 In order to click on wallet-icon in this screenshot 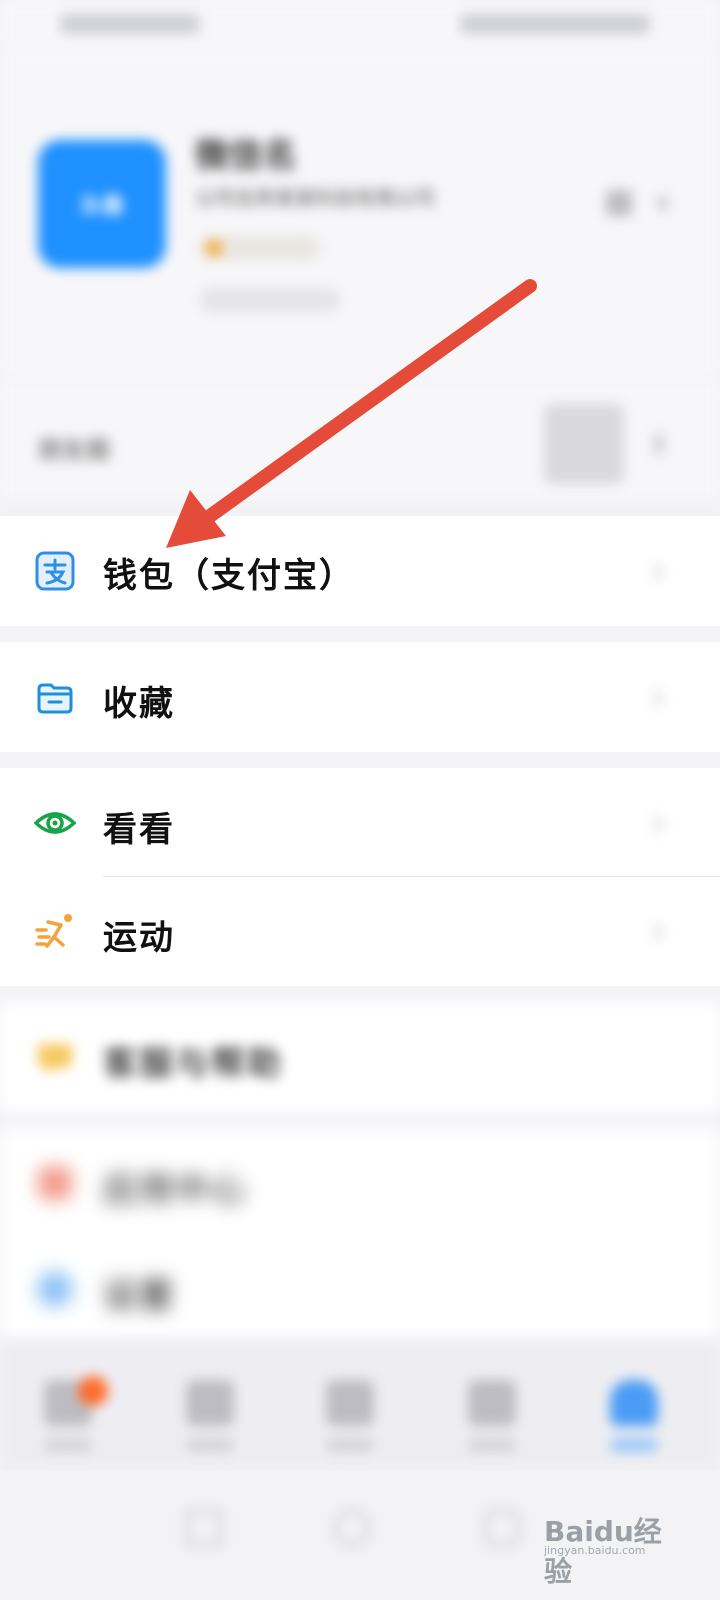, I will do `click(55, 571)`.